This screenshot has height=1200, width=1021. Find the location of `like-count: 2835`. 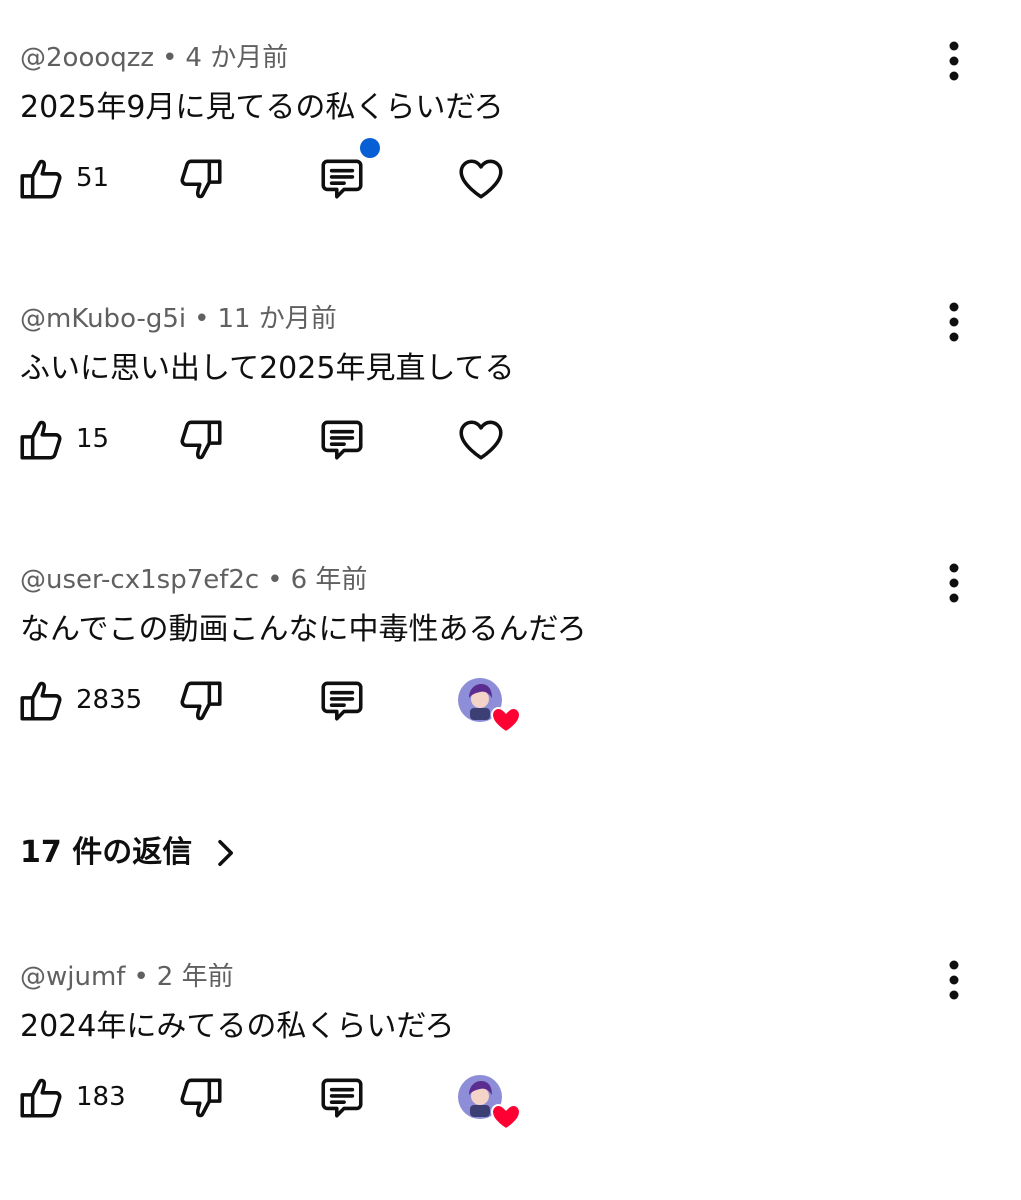

like-count: 2835 is located at coordinates (109, 700).